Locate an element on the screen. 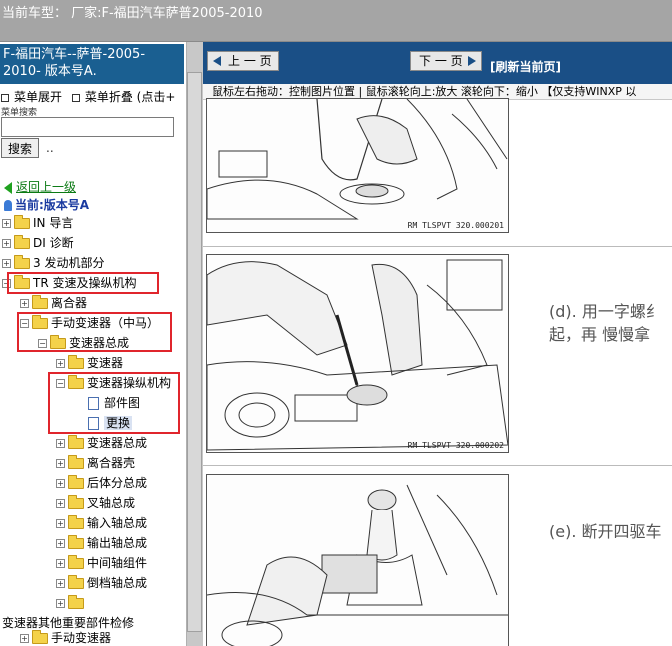  tree-item-engine: +3 发动机部分 is located at coordinates (53, 263).